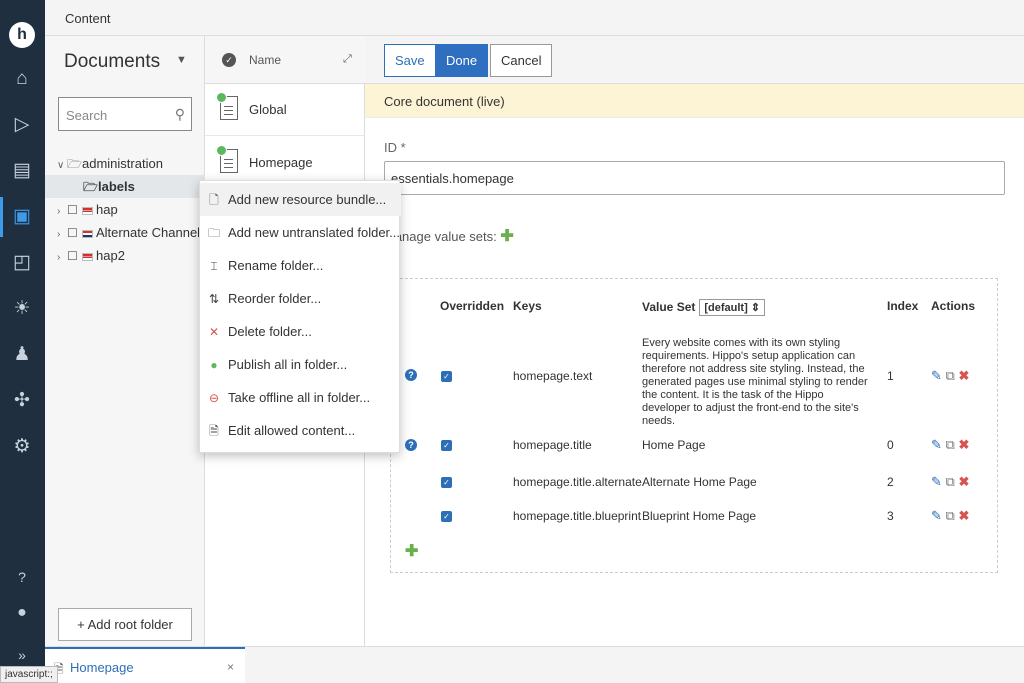  Describe the element at coordinates (890, 445) in the screenshot. I see `row-index: 0` at that location.